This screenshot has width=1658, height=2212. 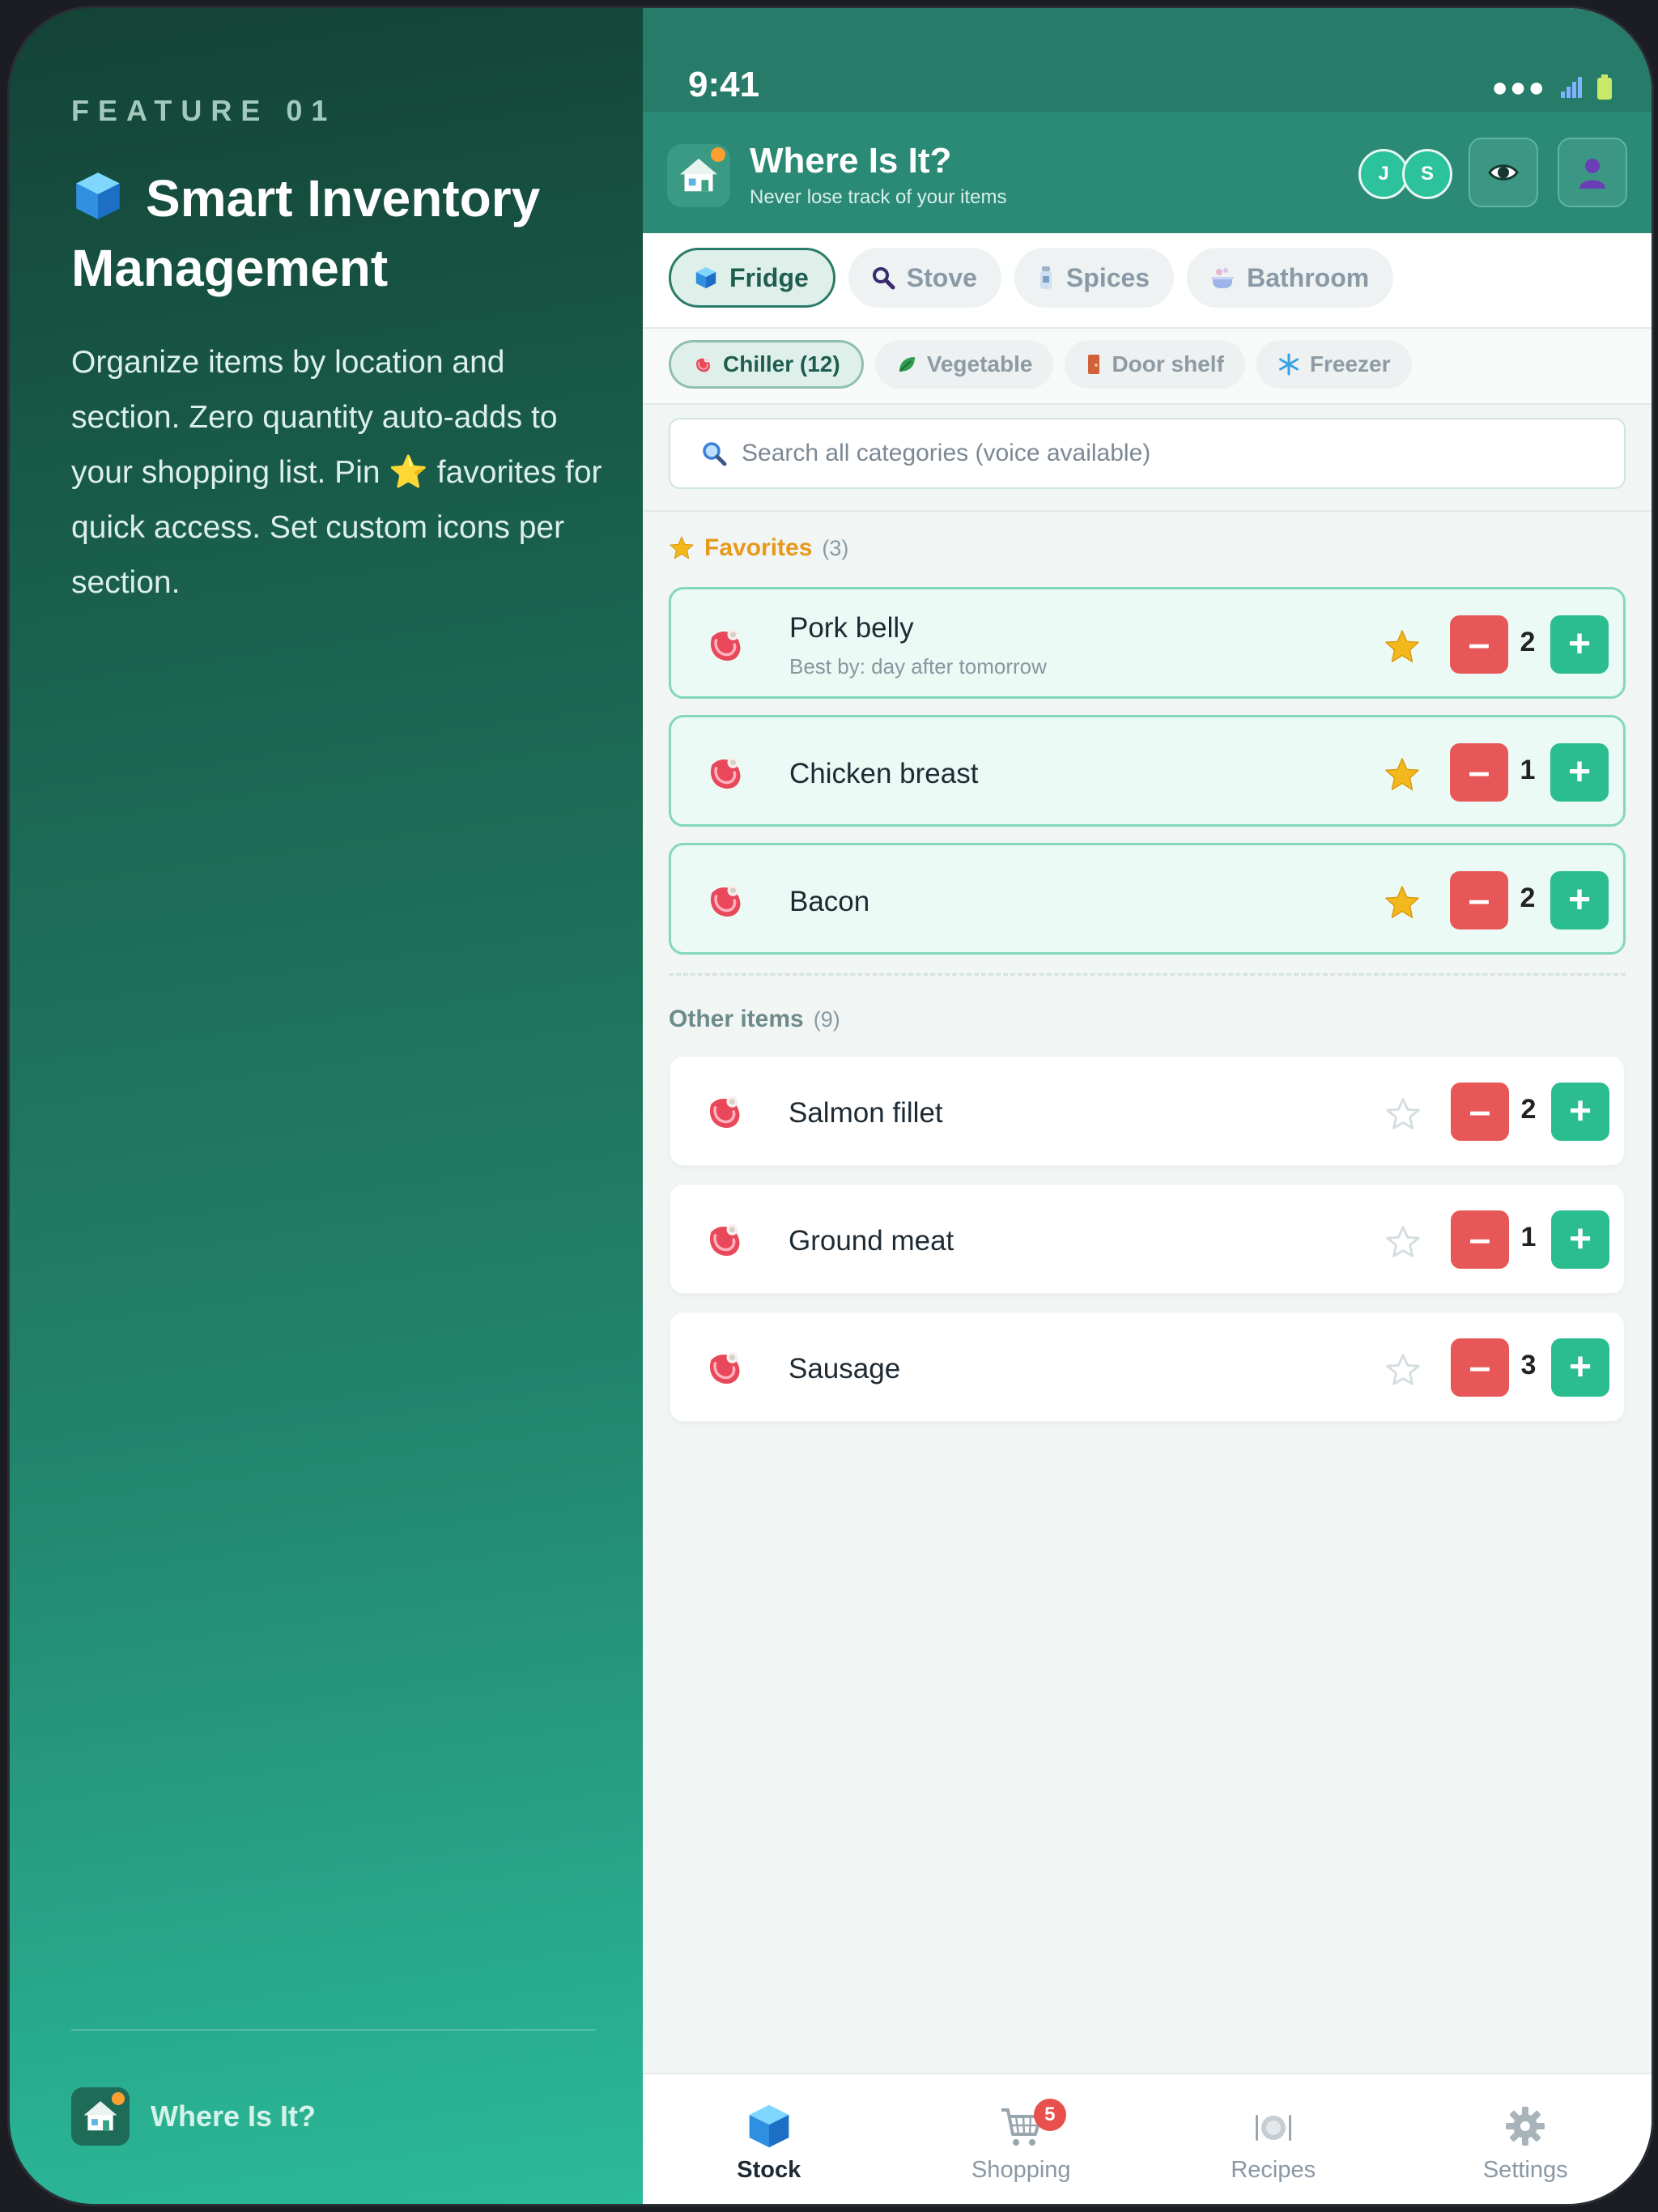 I want to click on view-toggle-button, so click(x=1503, y=173).